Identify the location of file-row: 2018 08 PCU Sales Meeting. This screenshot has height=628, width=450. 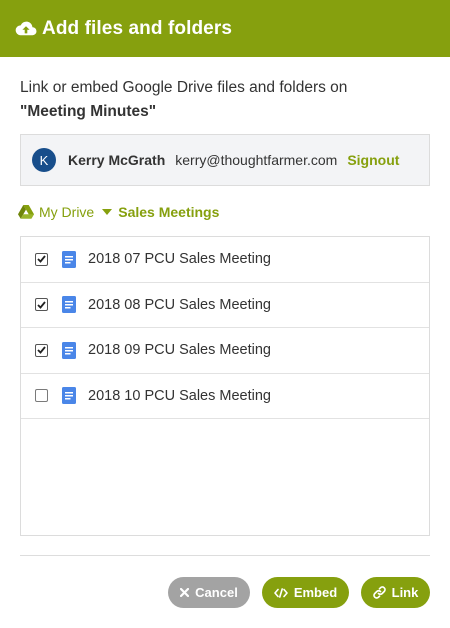
(225, 305).